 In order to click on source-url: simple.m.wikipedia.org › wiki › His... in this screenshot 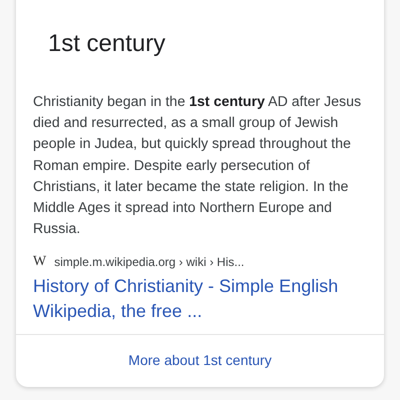, I will do `click(149, 262)`.